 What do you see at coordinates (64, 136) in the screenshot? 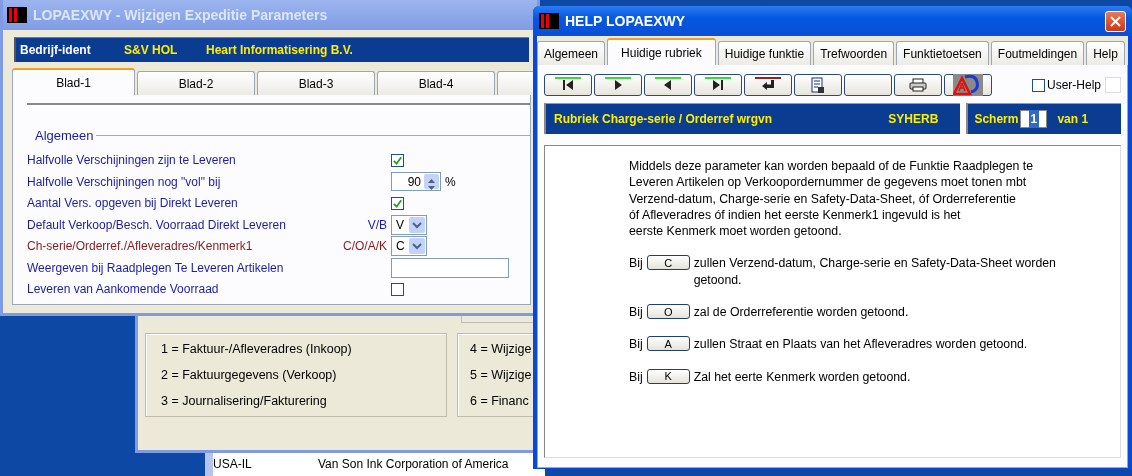
I see `group-title: Algemeen` at bounding box center [64, 136].